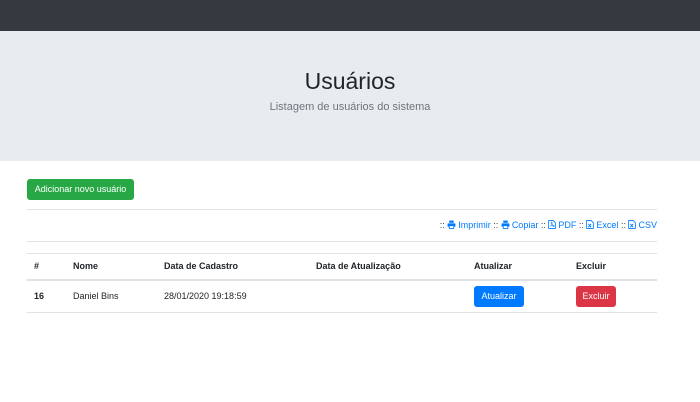 This screenshot has width=700, height=402. Describe the element at coordinates (518, 267) in the screenshot. I see `column-header-atualizar: Atualizar` at that location.